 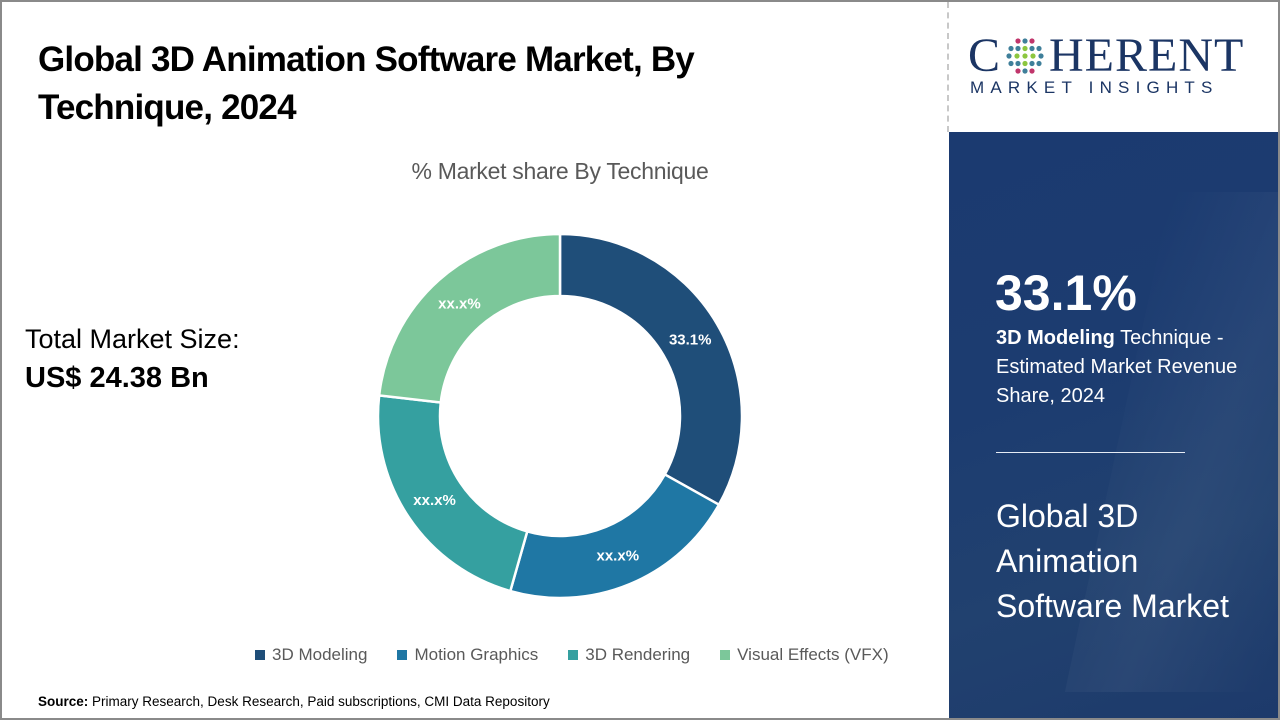 What do you see at coordinates (638, 654) in the screenshot?
I see `legend-label: 3D Rendering` at bounding box center [638, 654].